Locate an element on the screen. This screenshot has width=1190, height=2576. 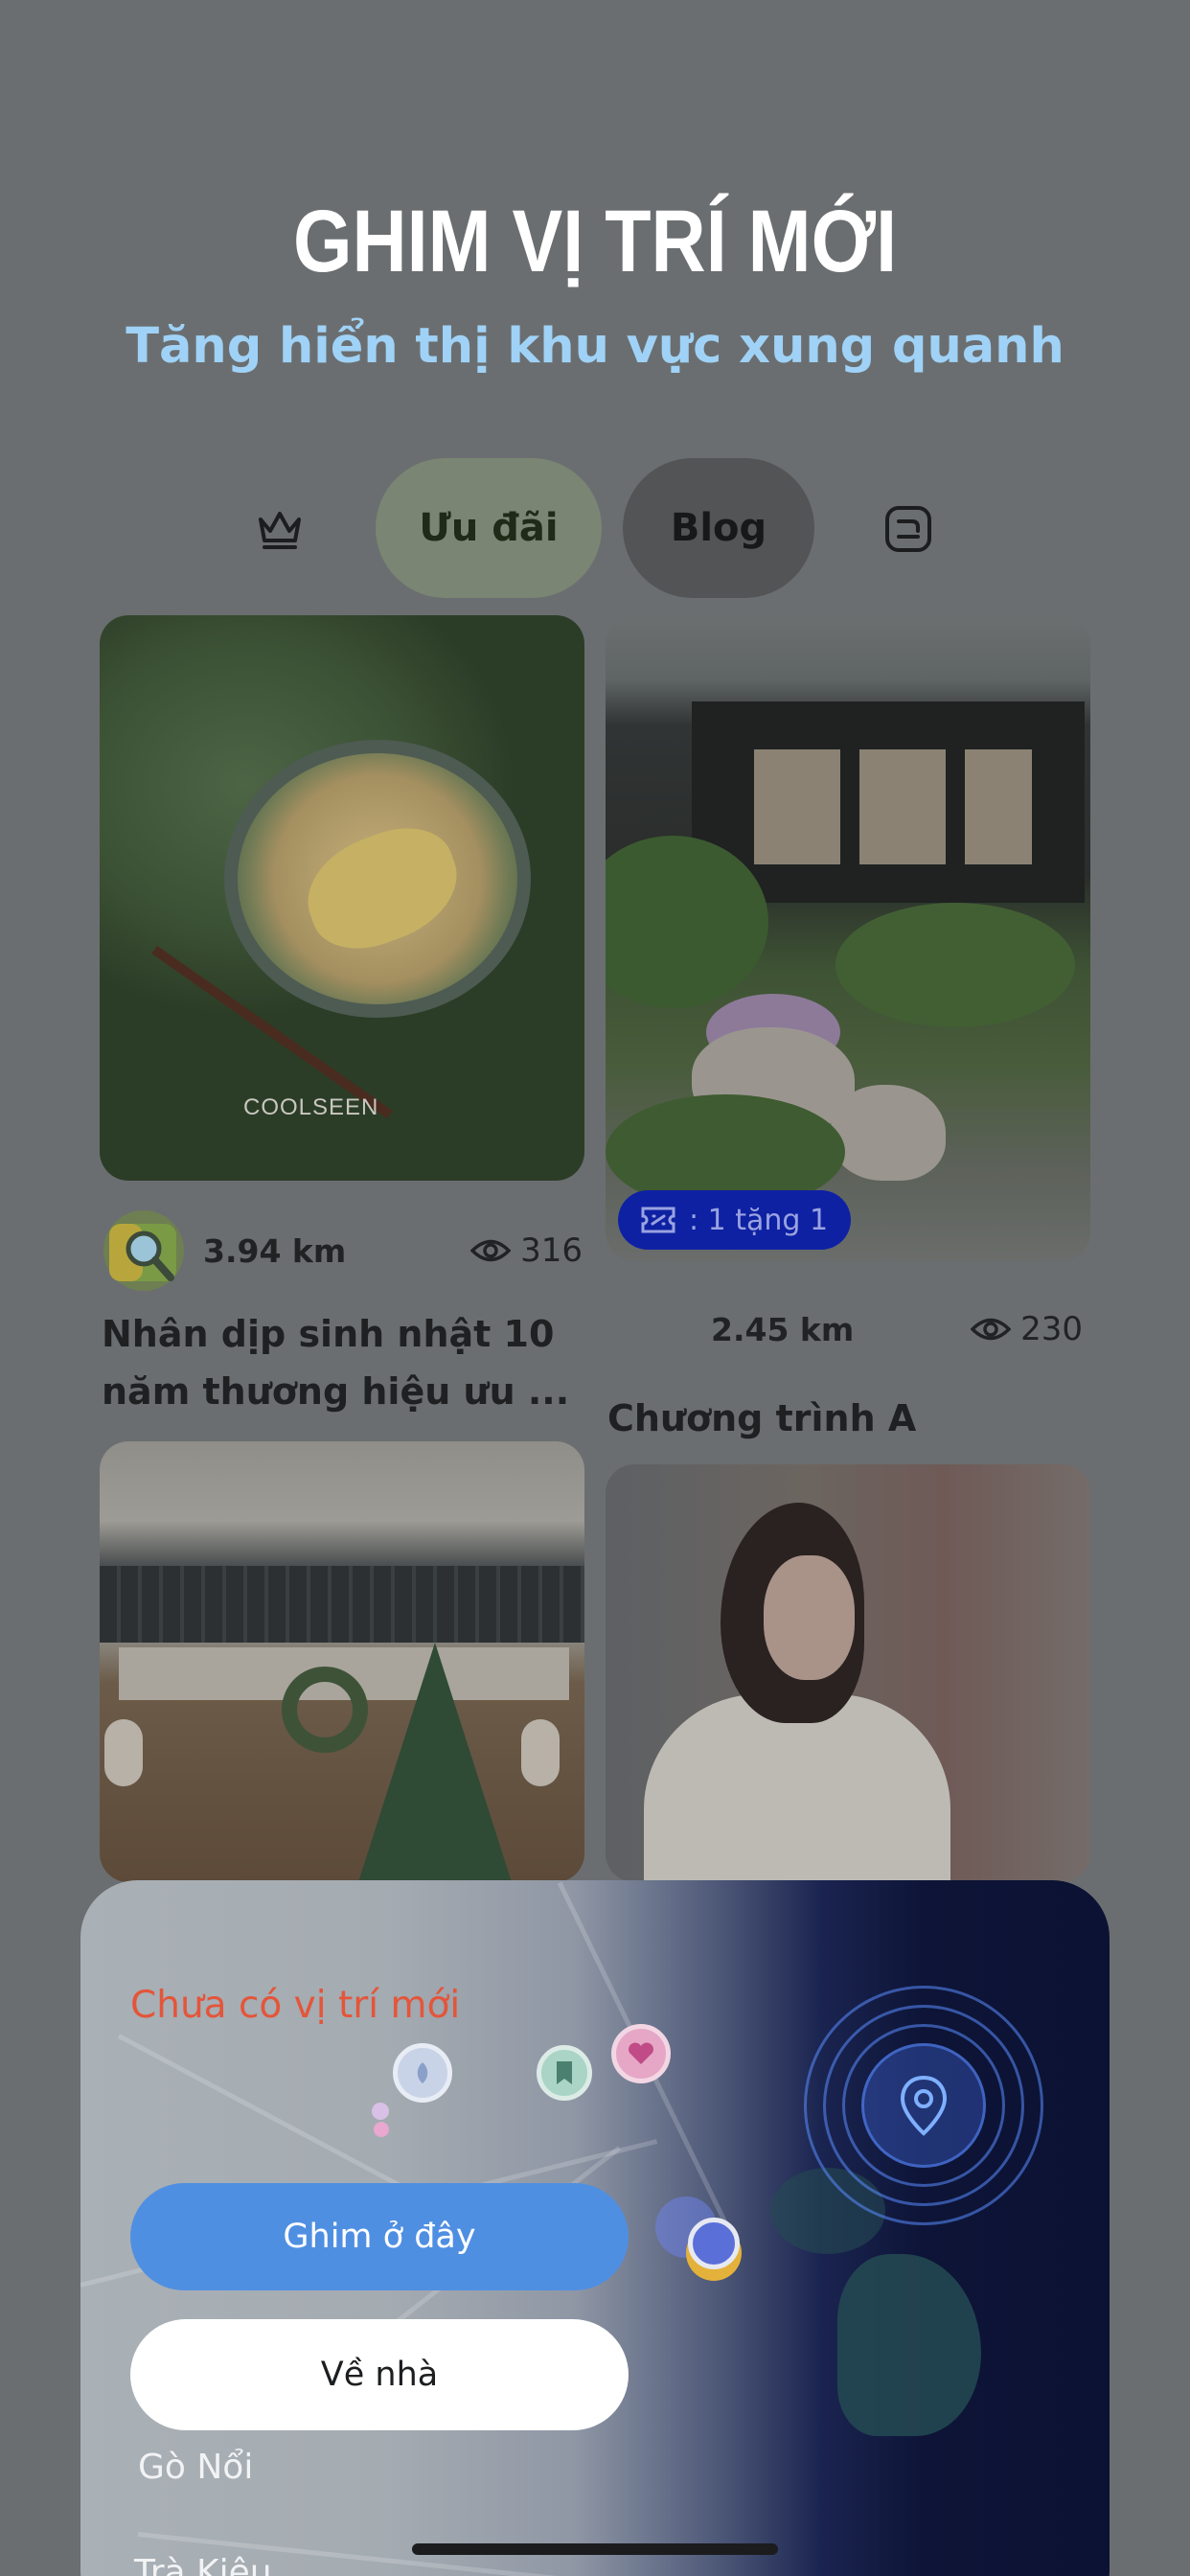
bookmark-icon is located at coordinates (564, 2072).